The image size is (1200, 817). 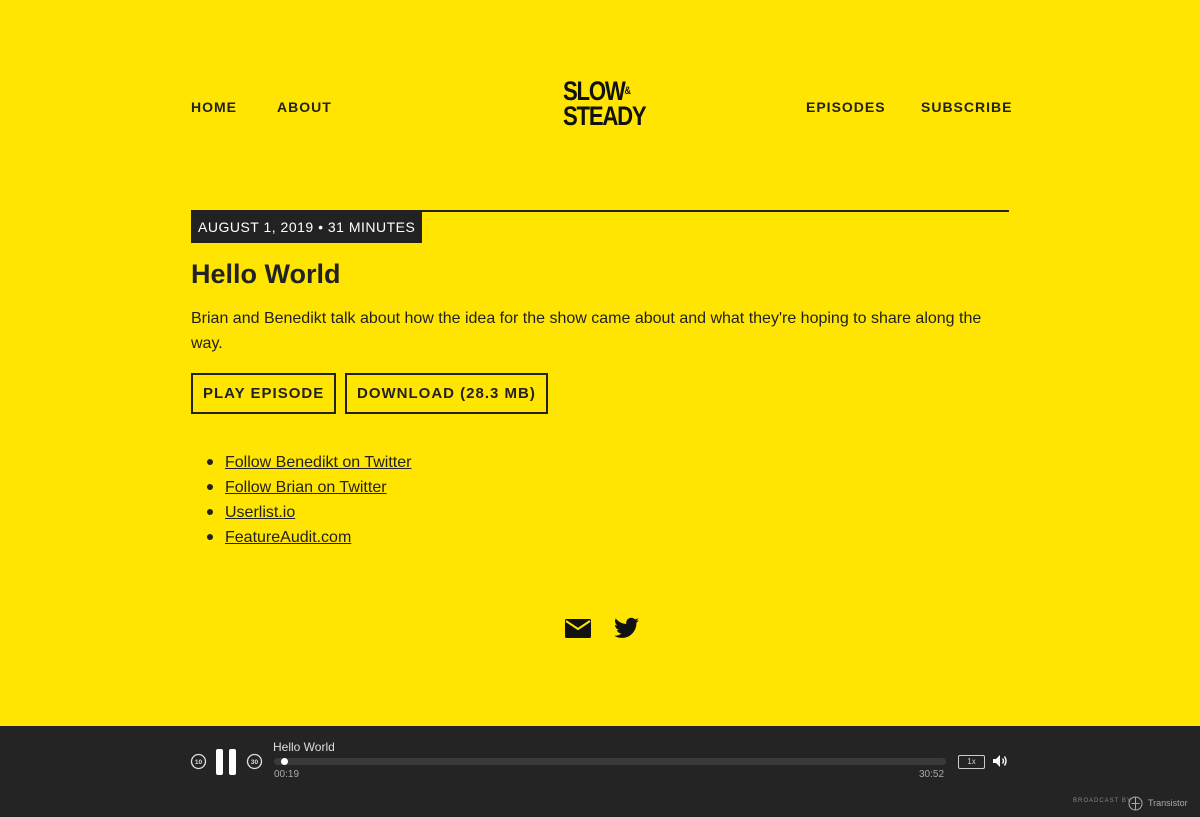 What do you see at coordinates (1168, 803) in the screenshot?
I see `transistor-link: Transistor` at bounding box center [1168, 803].